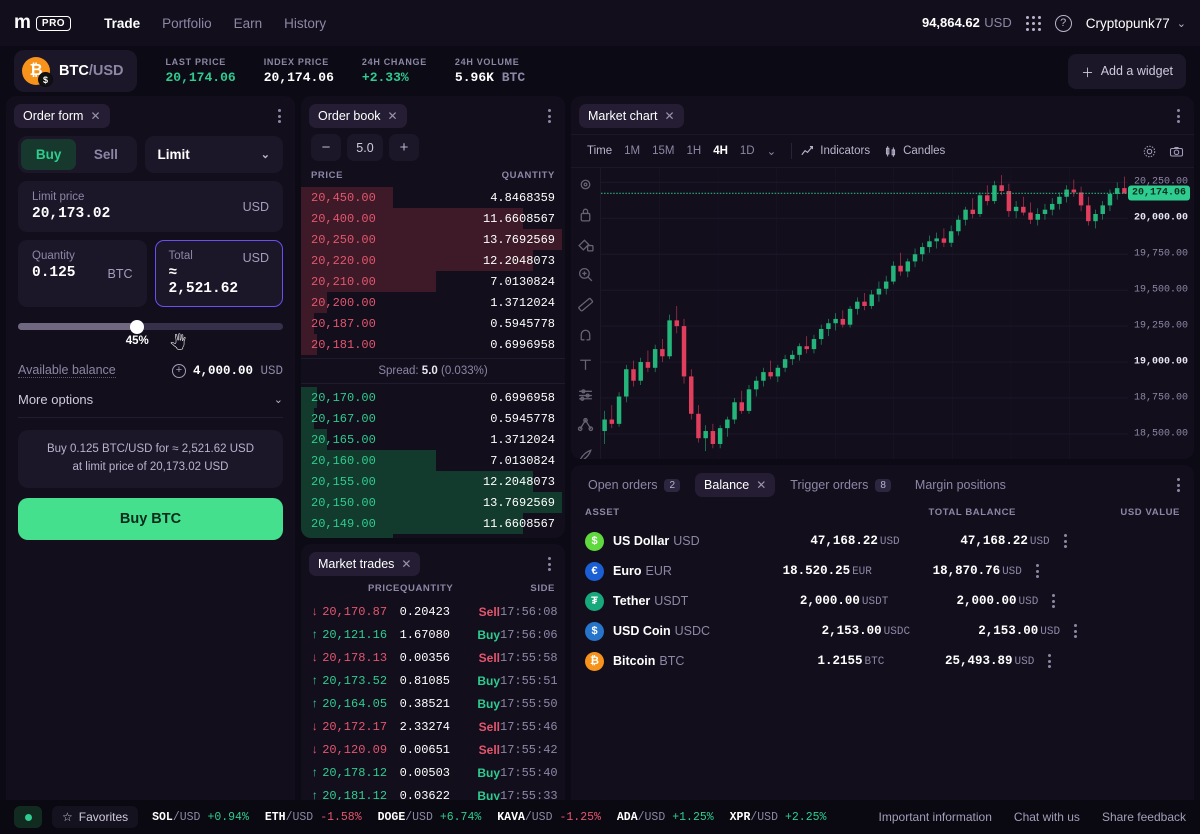  What do you see at coordinates (433, 418) in the screenshot?
I see `order-book-row: 20,167.00 0.5945778` at bounding box center [433, 418].